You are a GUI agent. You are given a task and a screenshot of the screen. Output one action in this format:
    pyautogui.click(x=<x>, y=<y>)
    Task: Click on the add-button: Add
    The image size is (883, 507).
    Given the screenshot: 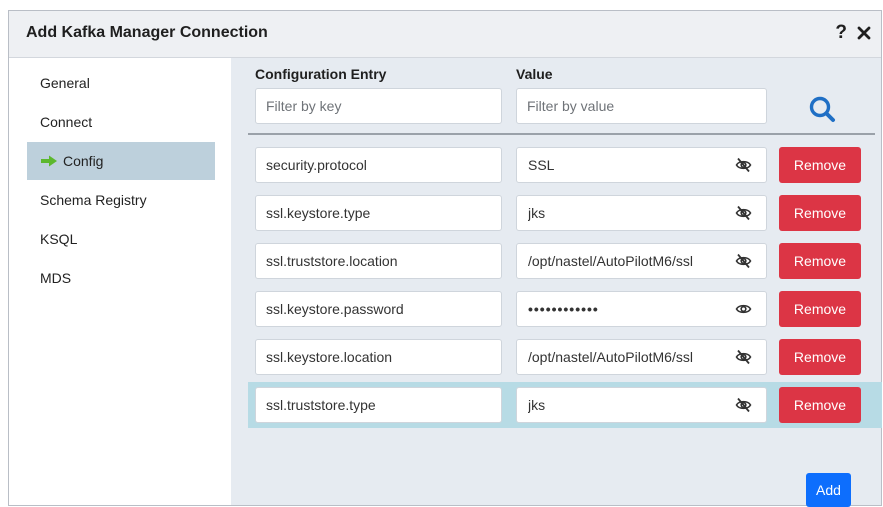 What is the action you would take?
    pyautogui.click(x=828, y=490)
    